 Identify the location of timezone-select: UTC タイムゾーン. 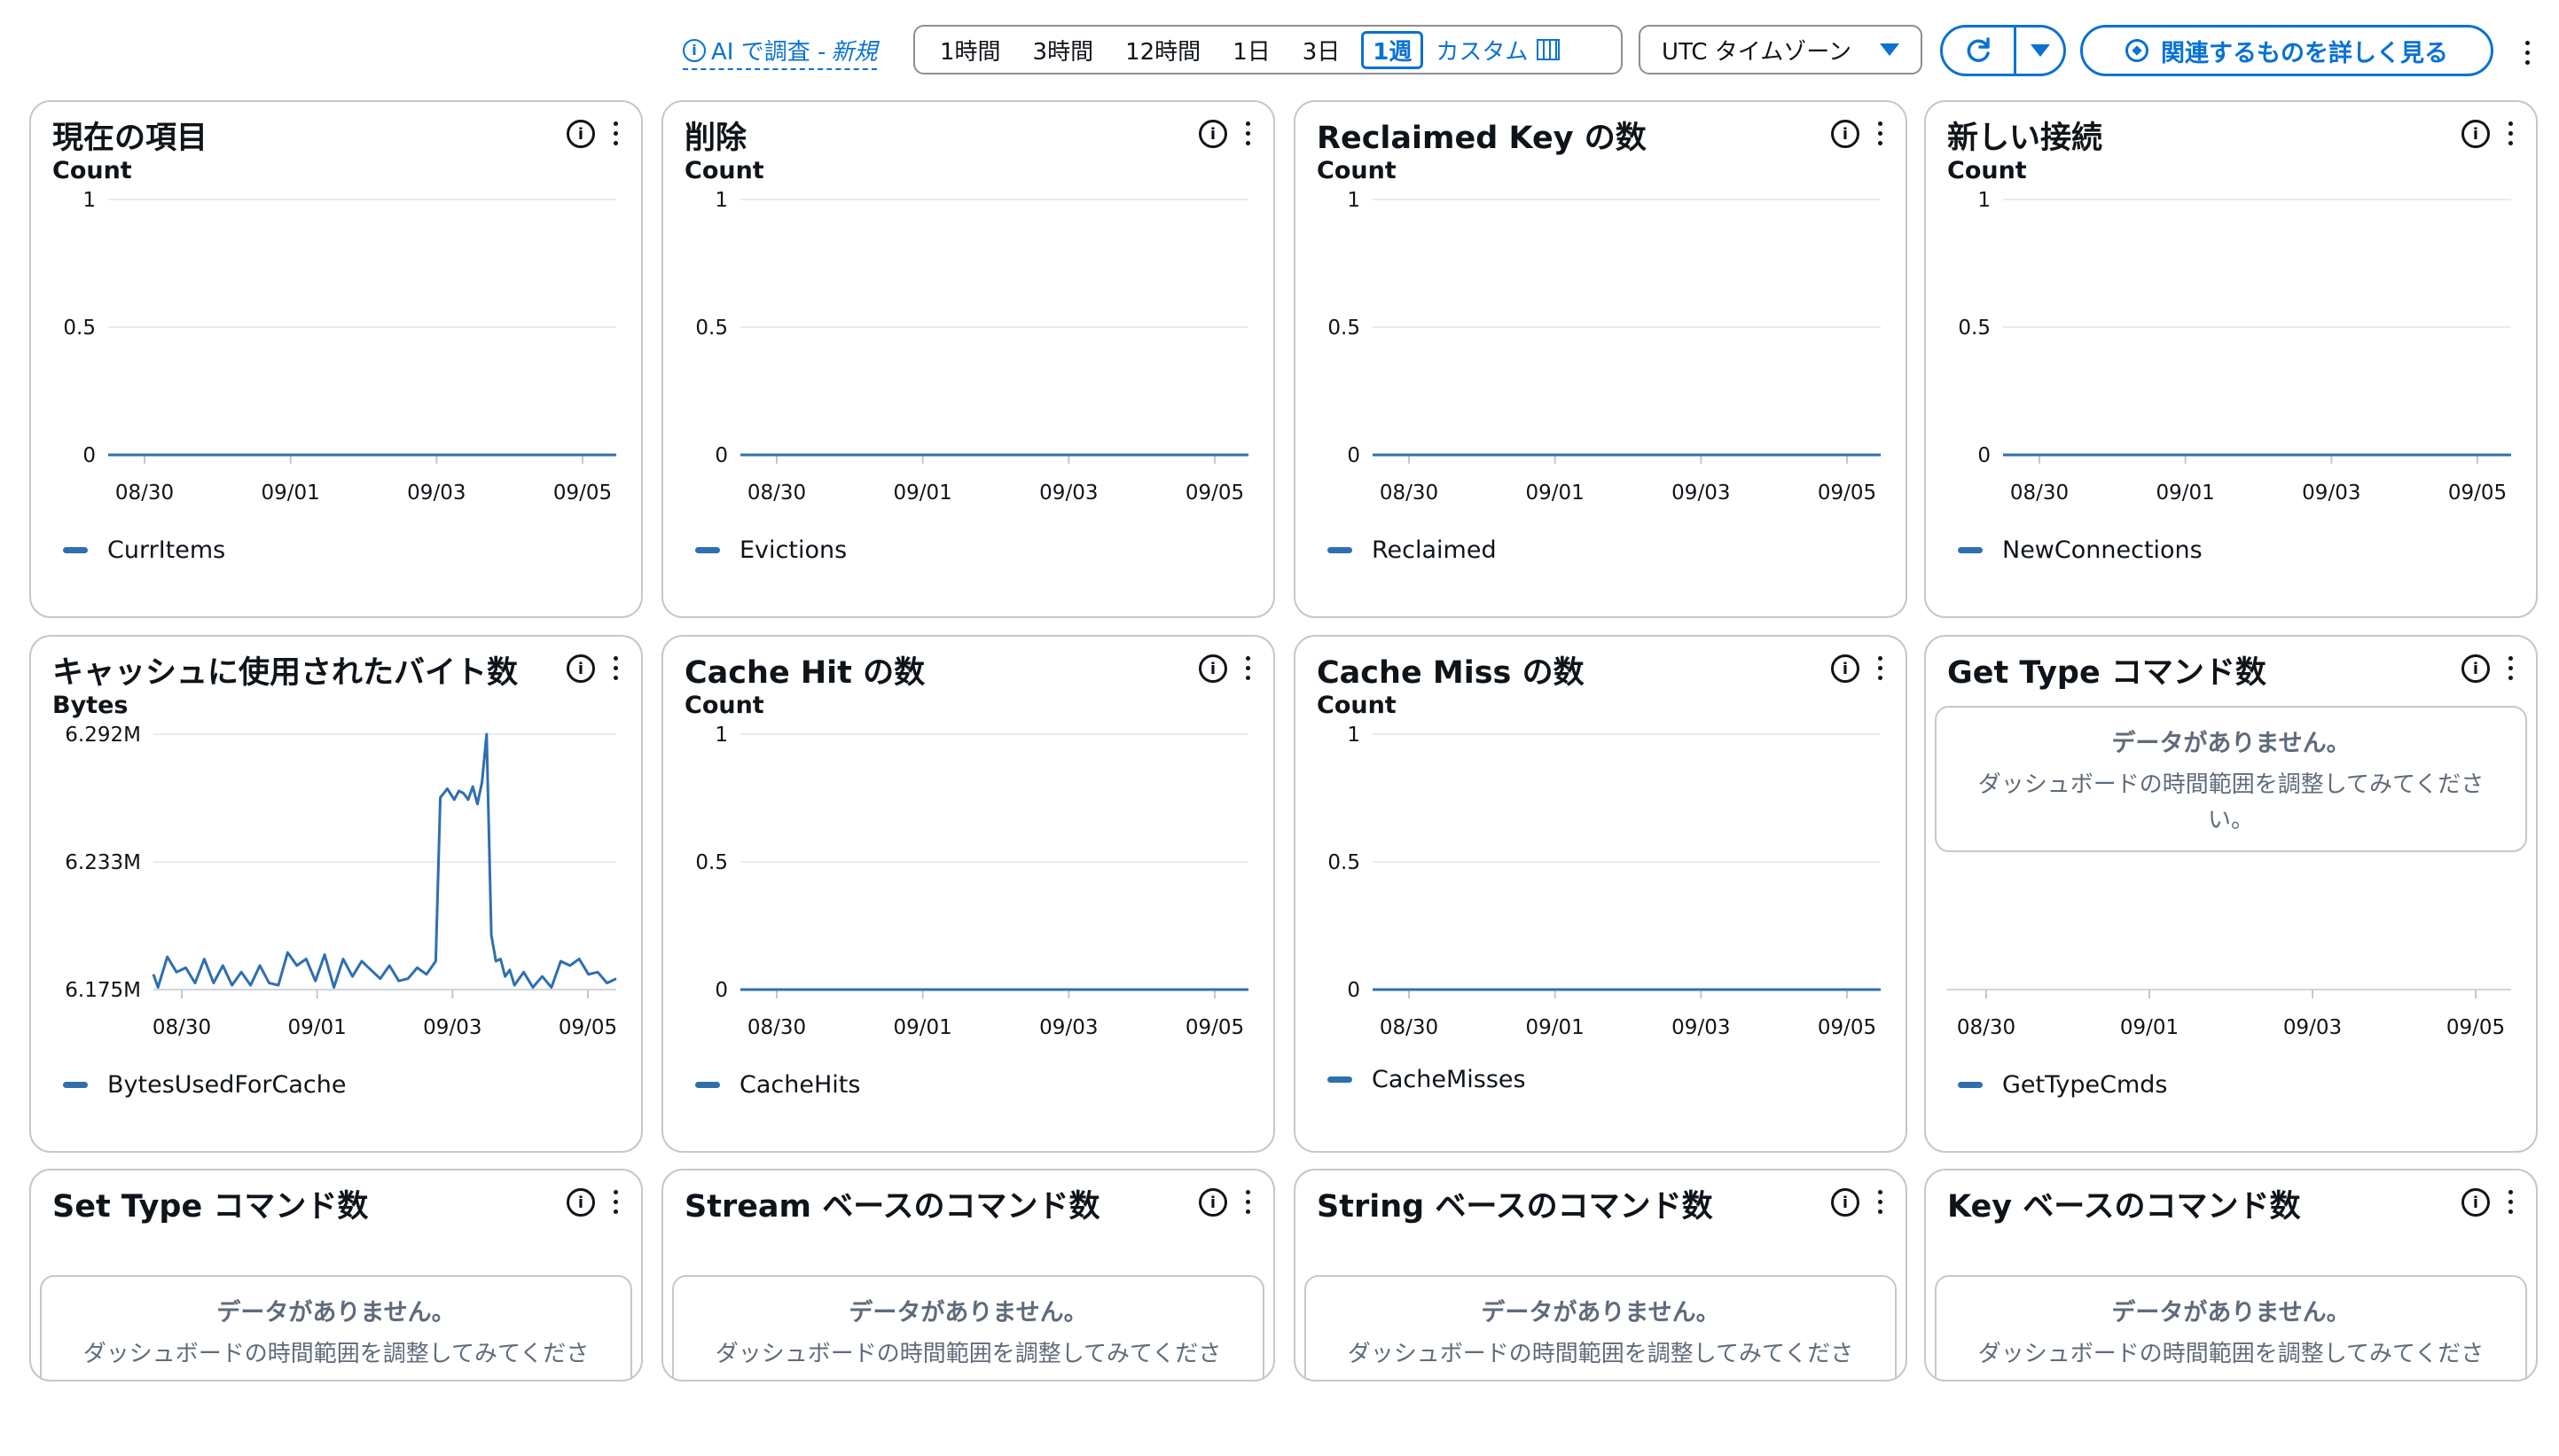
(1781, 49).